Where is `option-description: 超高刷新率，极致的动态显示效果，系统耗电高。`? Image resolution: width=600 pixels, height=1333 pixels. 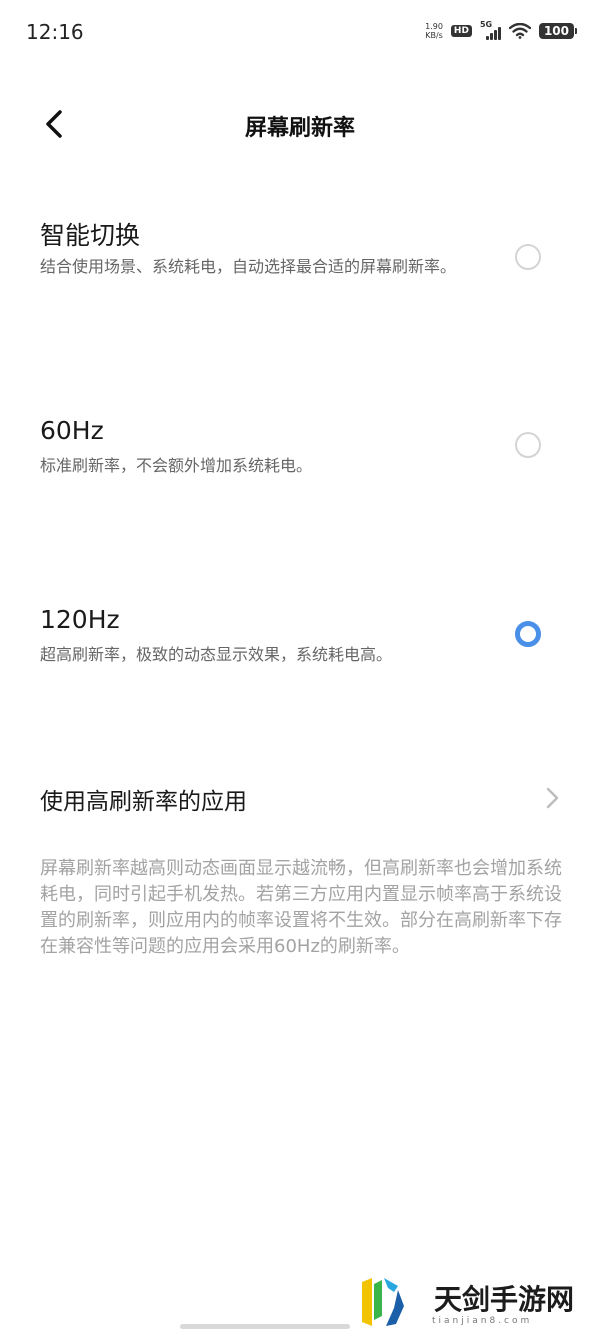
option-description: 超高刷新率，极致的动态显示效果，系统耗电高。 is located at coordinates (216, 654).